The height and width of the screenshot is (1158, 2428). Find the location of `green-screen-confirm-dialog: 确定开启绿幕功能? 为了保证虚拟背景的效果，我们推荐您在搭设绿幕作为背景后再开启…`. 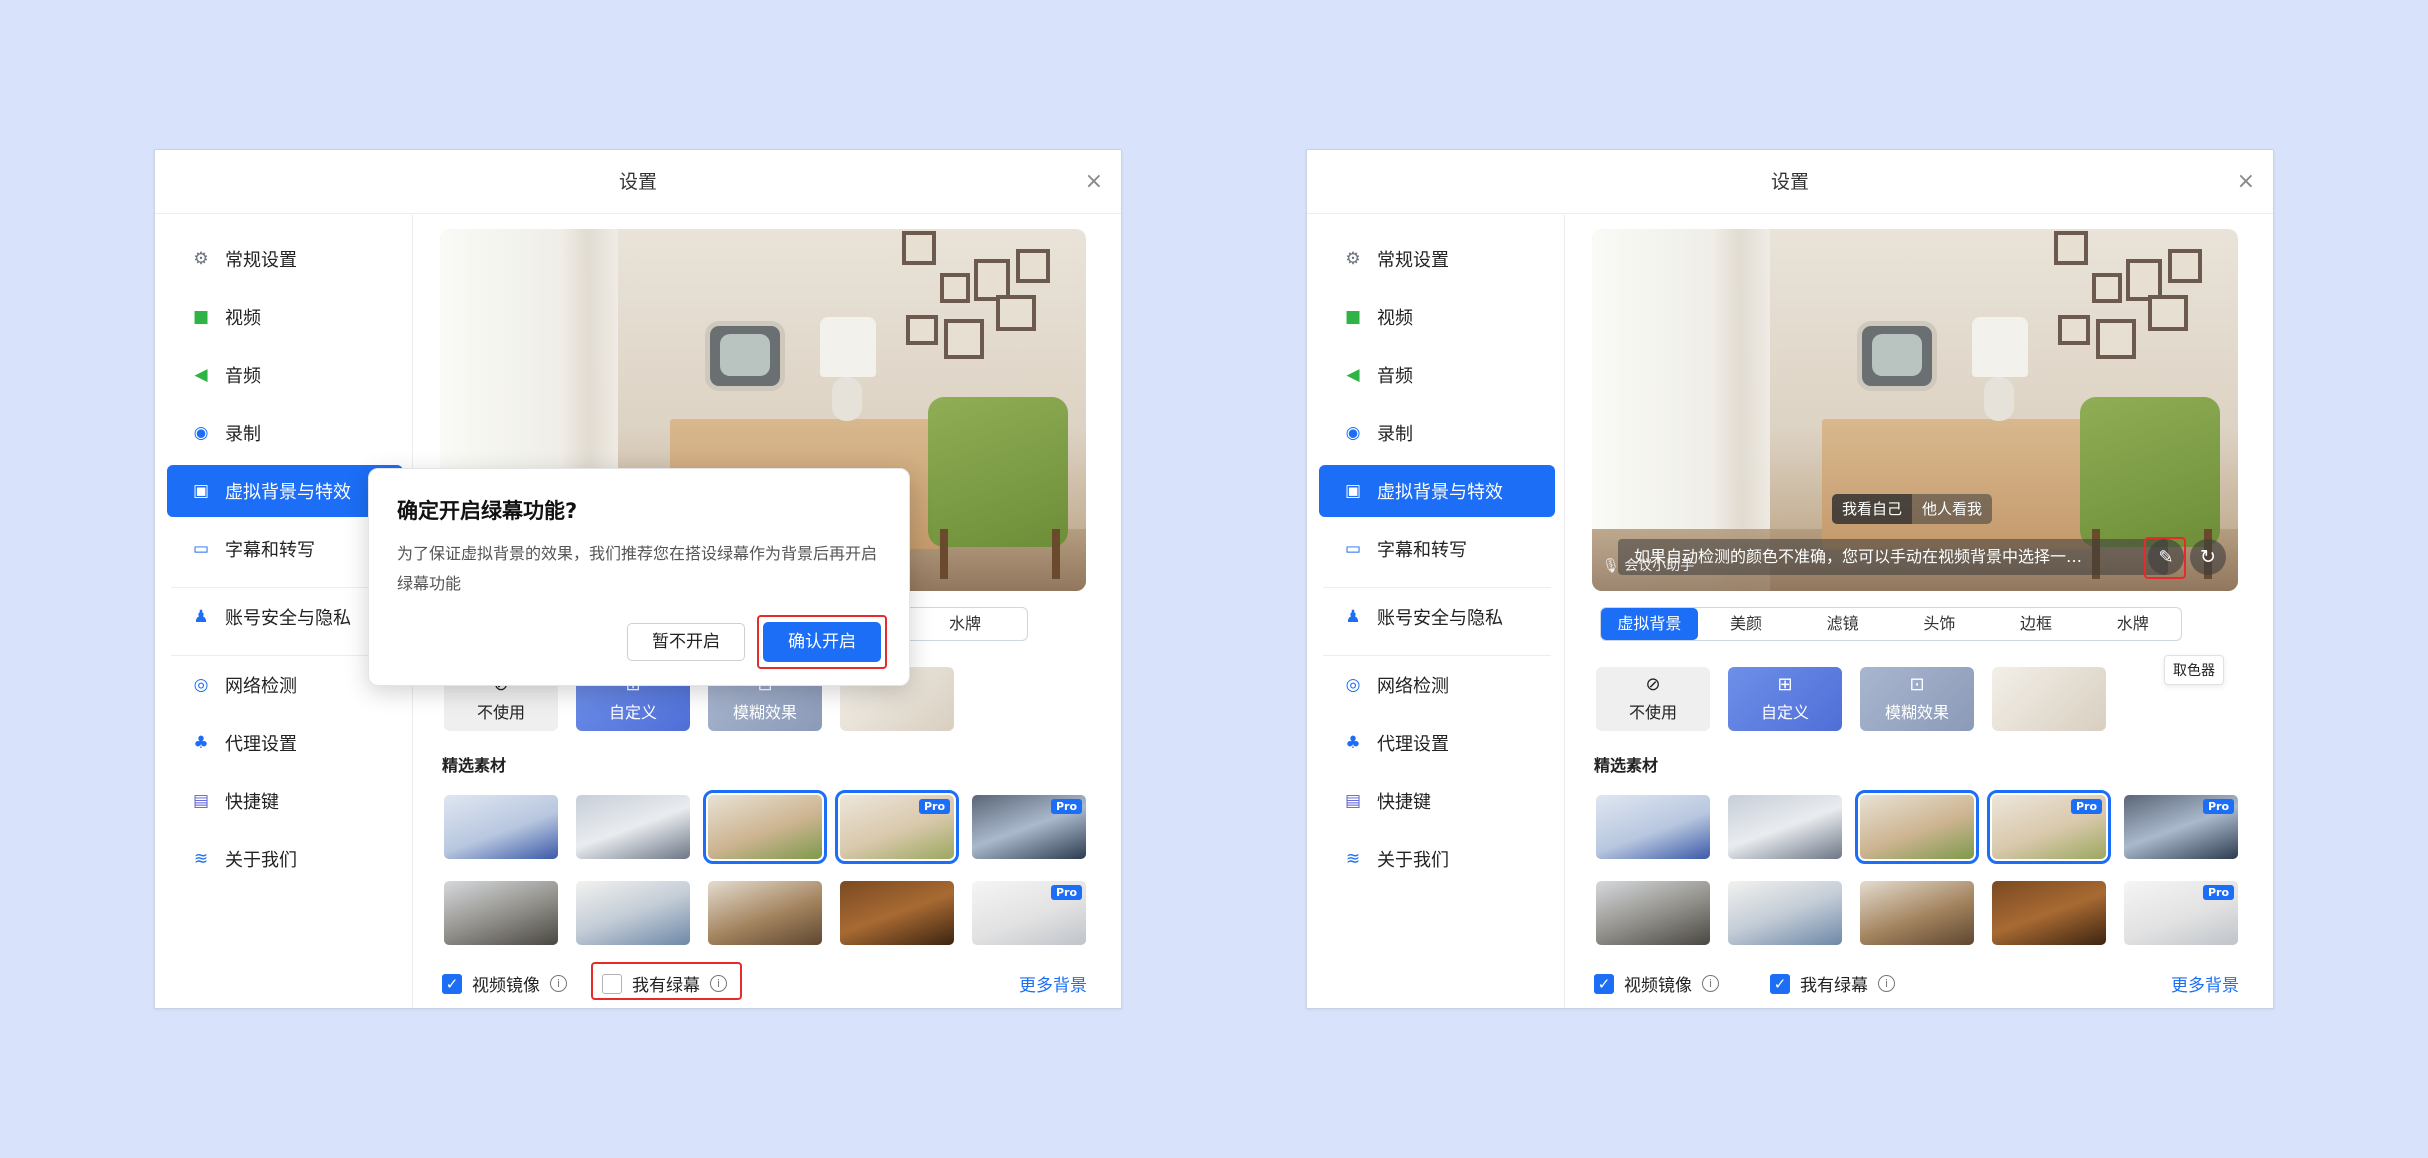

green-screen-confirm-dialog: 确定开启绿幕功能? 为了保证虚拟背景的效果，我们推荐您在搭设绿幕作为背景后再开启… is located at coordinates (639, 577).